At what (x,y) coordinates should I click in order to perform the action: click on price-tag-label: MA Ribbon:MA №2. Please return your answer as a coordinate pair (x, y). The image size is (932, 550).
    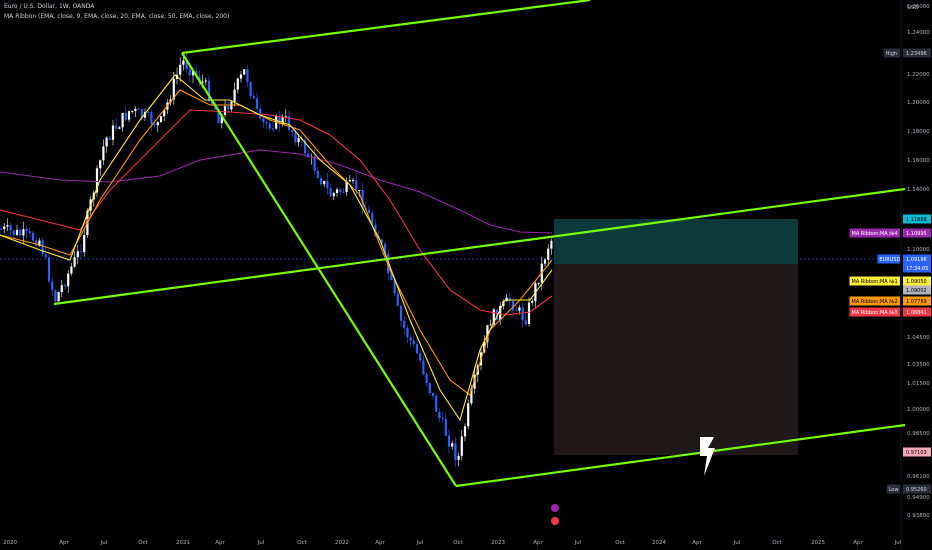
    Looking at the image, I should click on (875, 302).